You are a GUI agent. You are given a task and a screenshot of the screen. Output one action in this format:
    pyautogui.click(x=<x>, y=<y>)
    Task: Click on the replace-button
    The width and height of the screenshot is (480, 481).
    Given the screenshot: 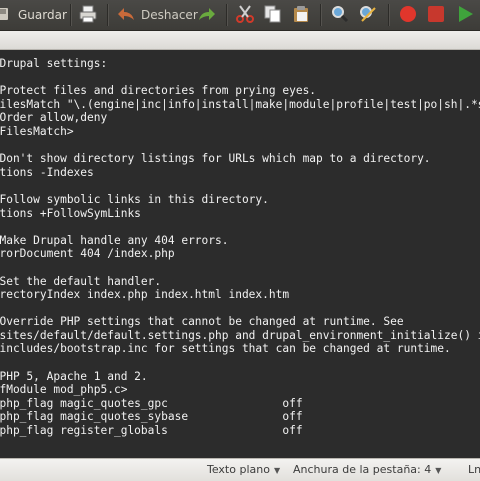 What is the action you would take?
    pyautogui.click(x=368, y=15)
    